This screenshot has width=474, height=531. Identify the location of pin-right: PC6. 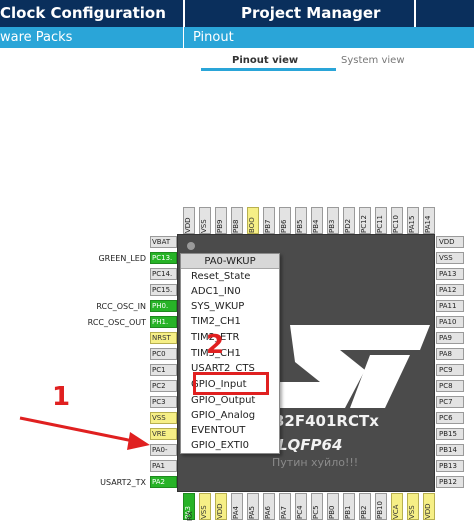
(450, 418).